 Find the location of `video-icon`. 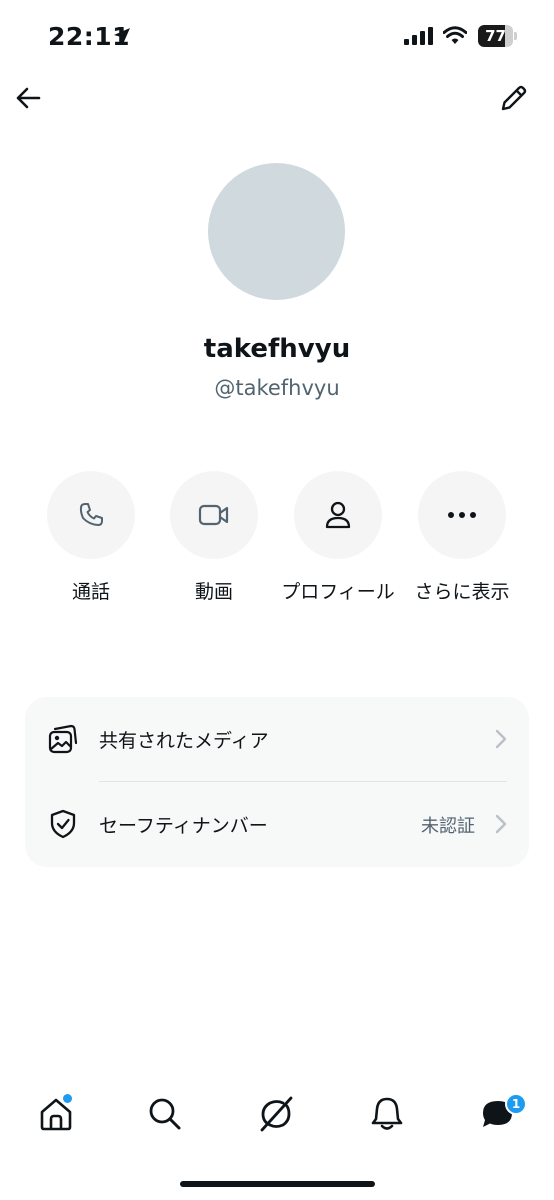

video-icon is located at coordinates (213, 515).